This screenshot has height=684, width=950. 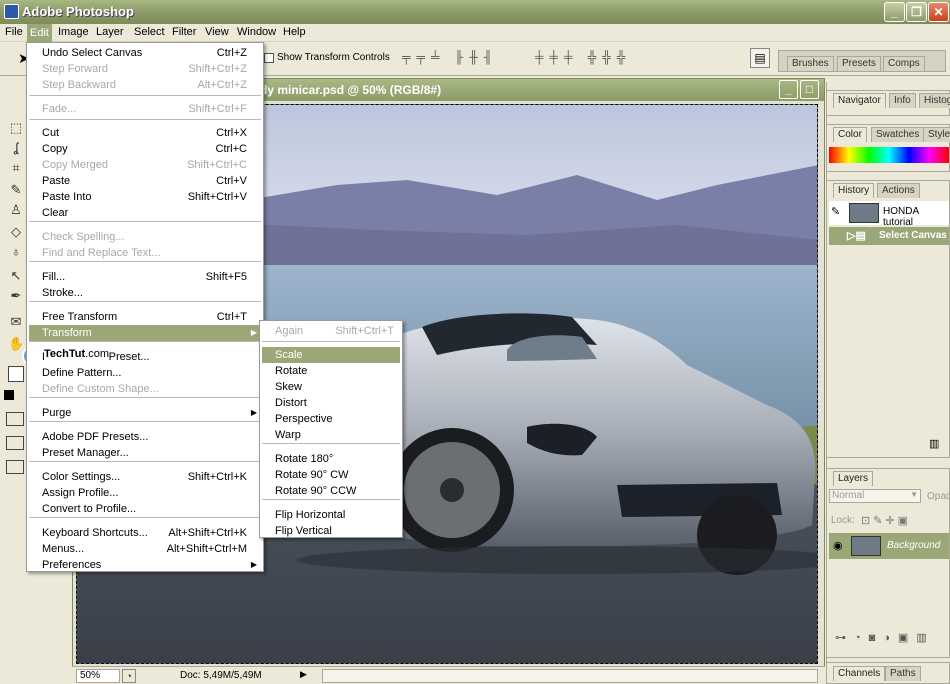 I want to click on align-icons: ╤╤╧ ╟╫╢, so click(x=450, y=57).